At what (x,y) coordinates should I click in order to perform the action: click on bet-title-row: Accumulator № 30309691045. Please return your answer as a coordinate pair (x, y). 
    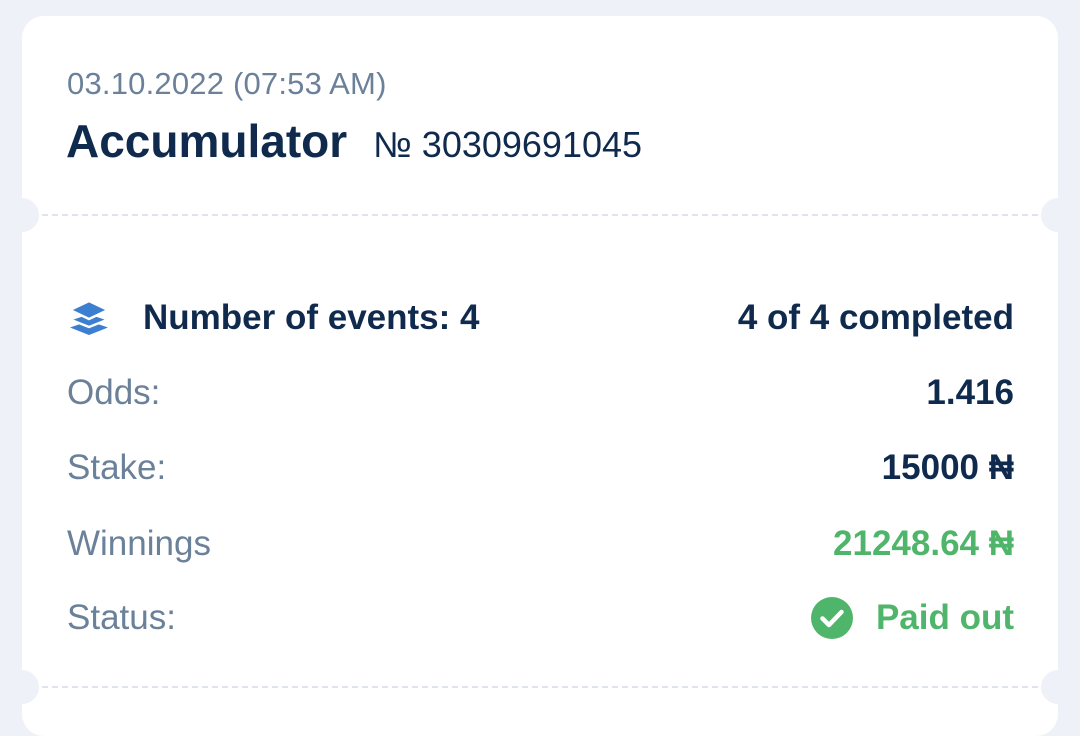
    Looking at the image, I should click on (354, 141).